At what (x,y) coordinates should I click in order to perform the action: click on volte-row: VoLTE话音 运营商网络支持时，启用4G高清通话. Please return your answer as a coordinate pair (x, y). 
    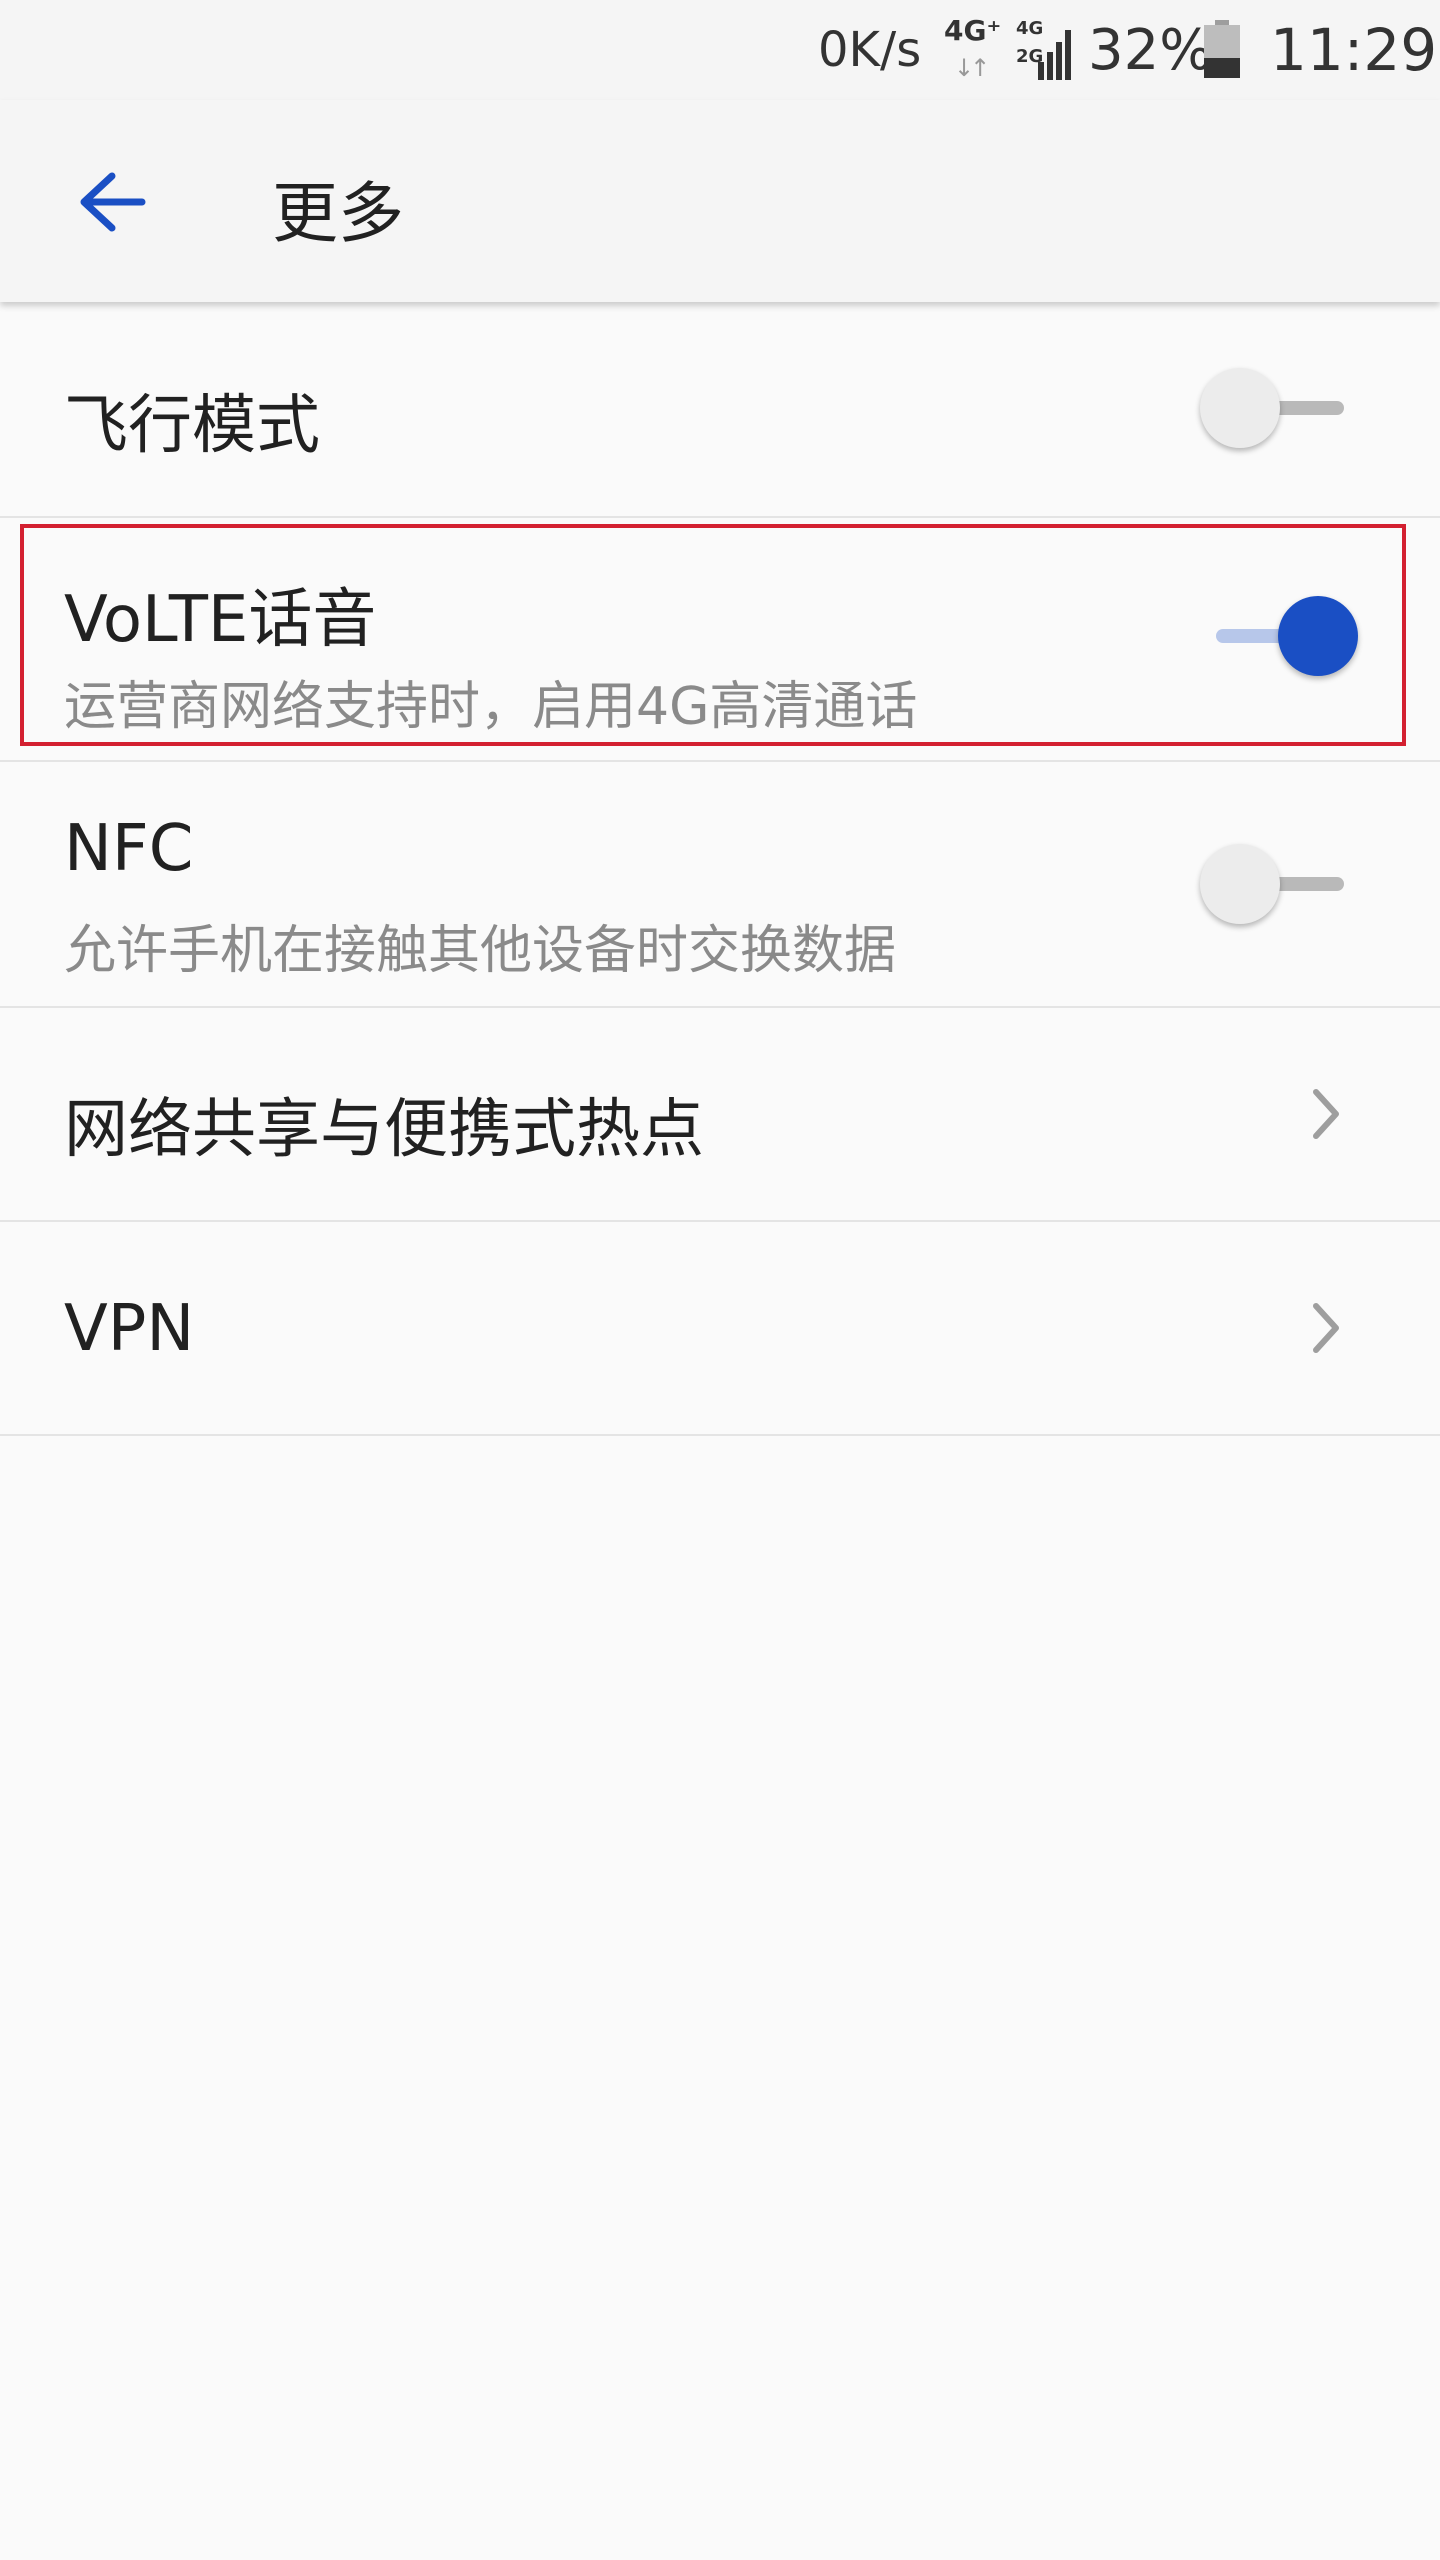
    Looking at the image, I should click on (720, 640).